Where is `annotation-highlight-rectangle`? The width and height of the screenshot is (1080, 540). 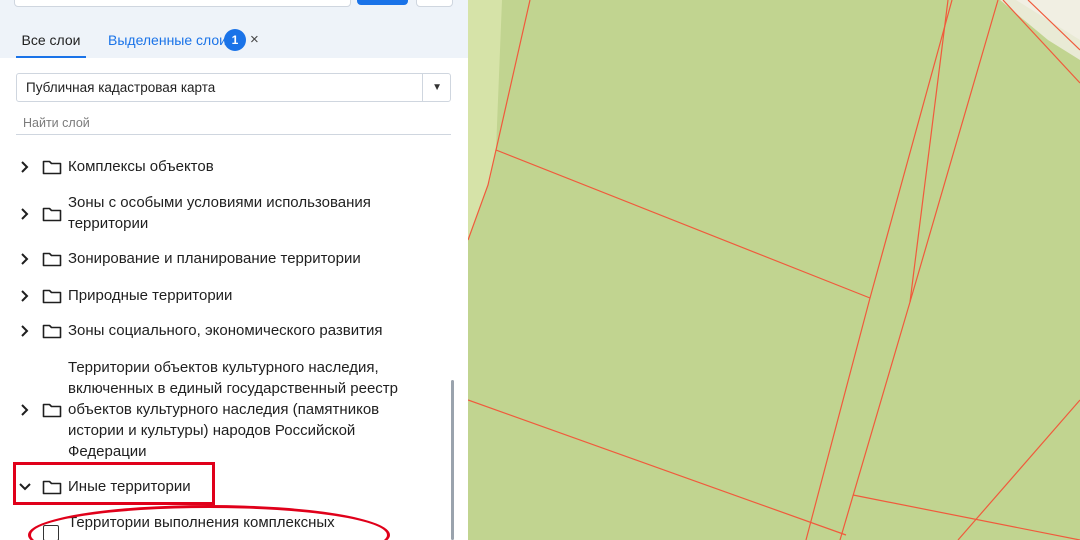
annotation-highlight-rectangle is located at coordinates (114, 483).